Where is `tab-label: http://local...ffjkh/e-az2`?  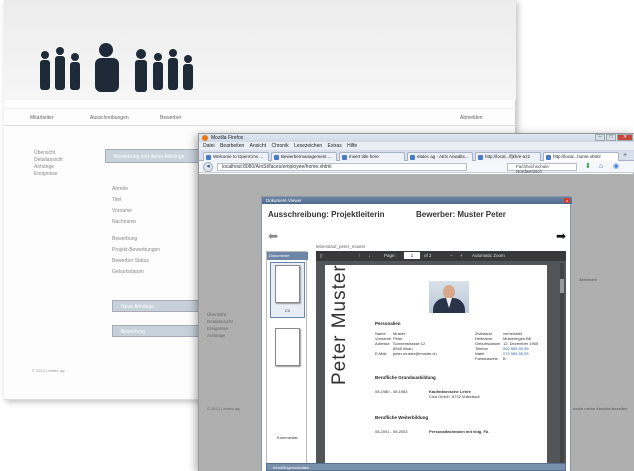
tab-label: http://local...ffjkh/e-az2 is located at coordinates (507, 156).